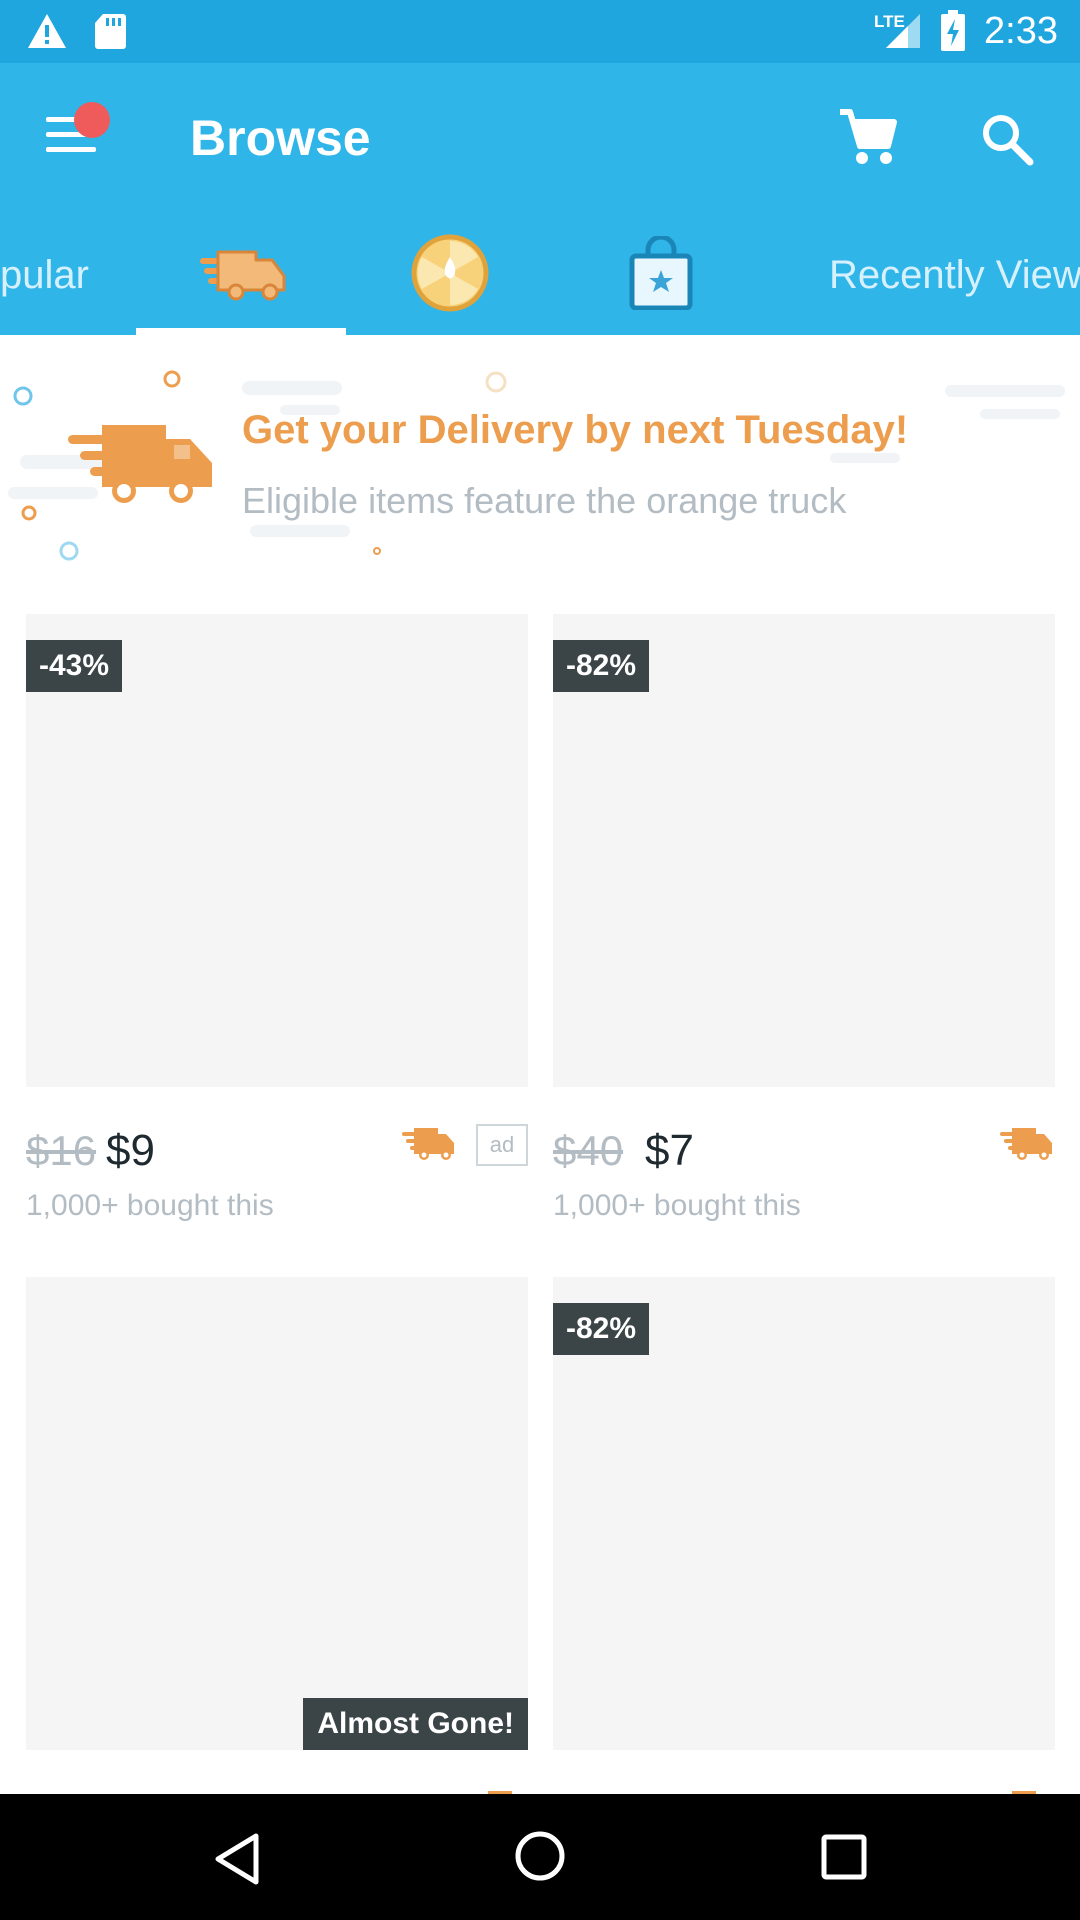  I want to click on price-row: $14, so click(277, 1789).